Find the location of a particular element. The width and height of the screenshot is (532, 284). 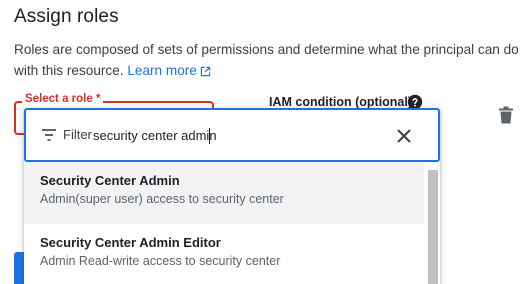

filter-box: Filter is located at coordinates (232, 135).